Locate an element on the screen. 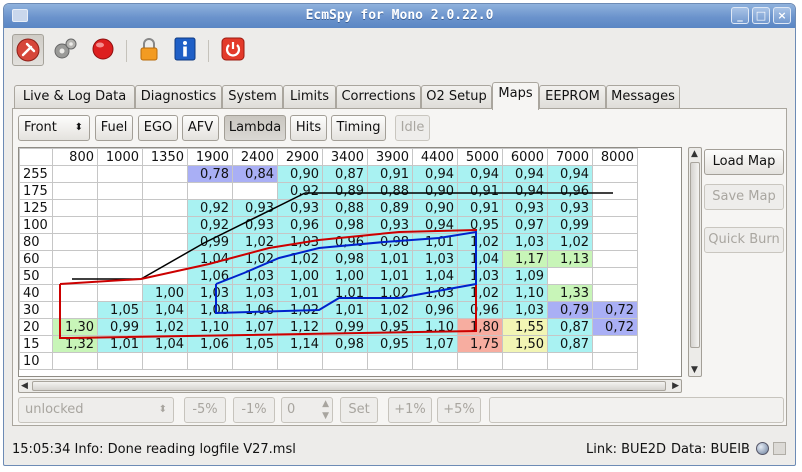 The image size is (802, 472). tab-messages: Messages is located at coordinates (643, 97).